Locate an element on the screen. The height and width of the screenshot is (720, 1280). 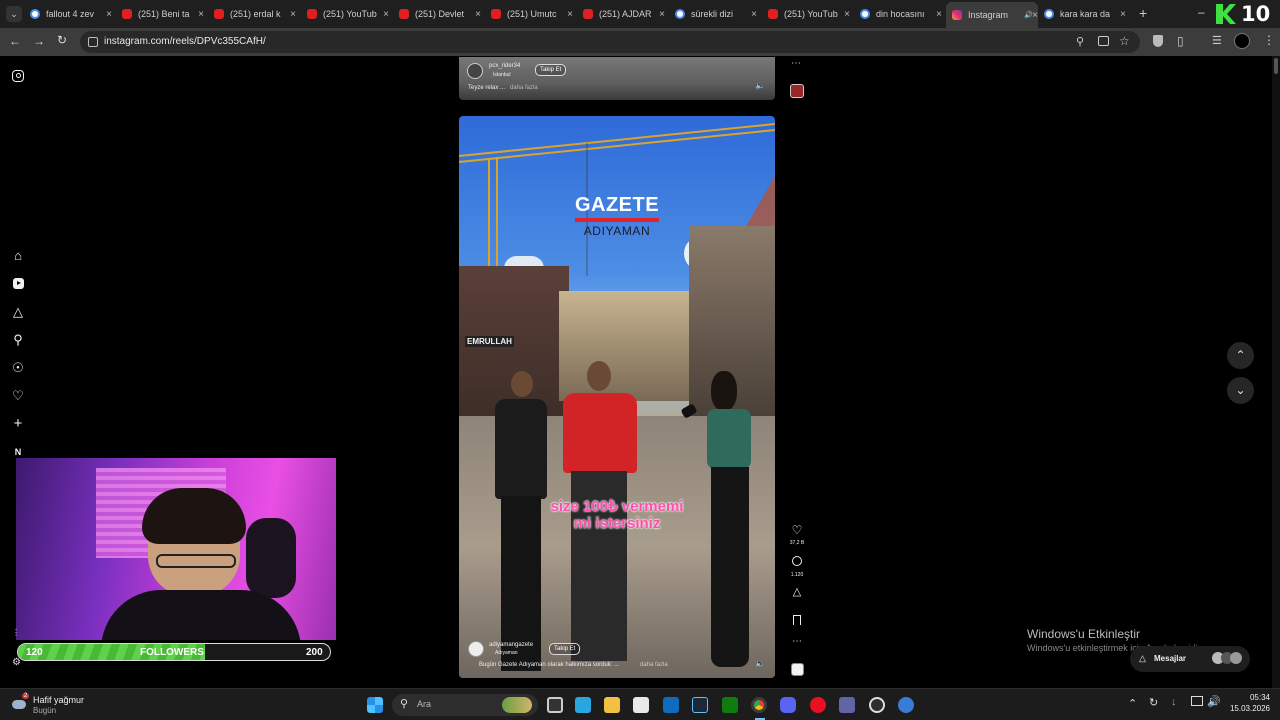
tab-search-button: ⌄ is located at coordinates (14, 14).